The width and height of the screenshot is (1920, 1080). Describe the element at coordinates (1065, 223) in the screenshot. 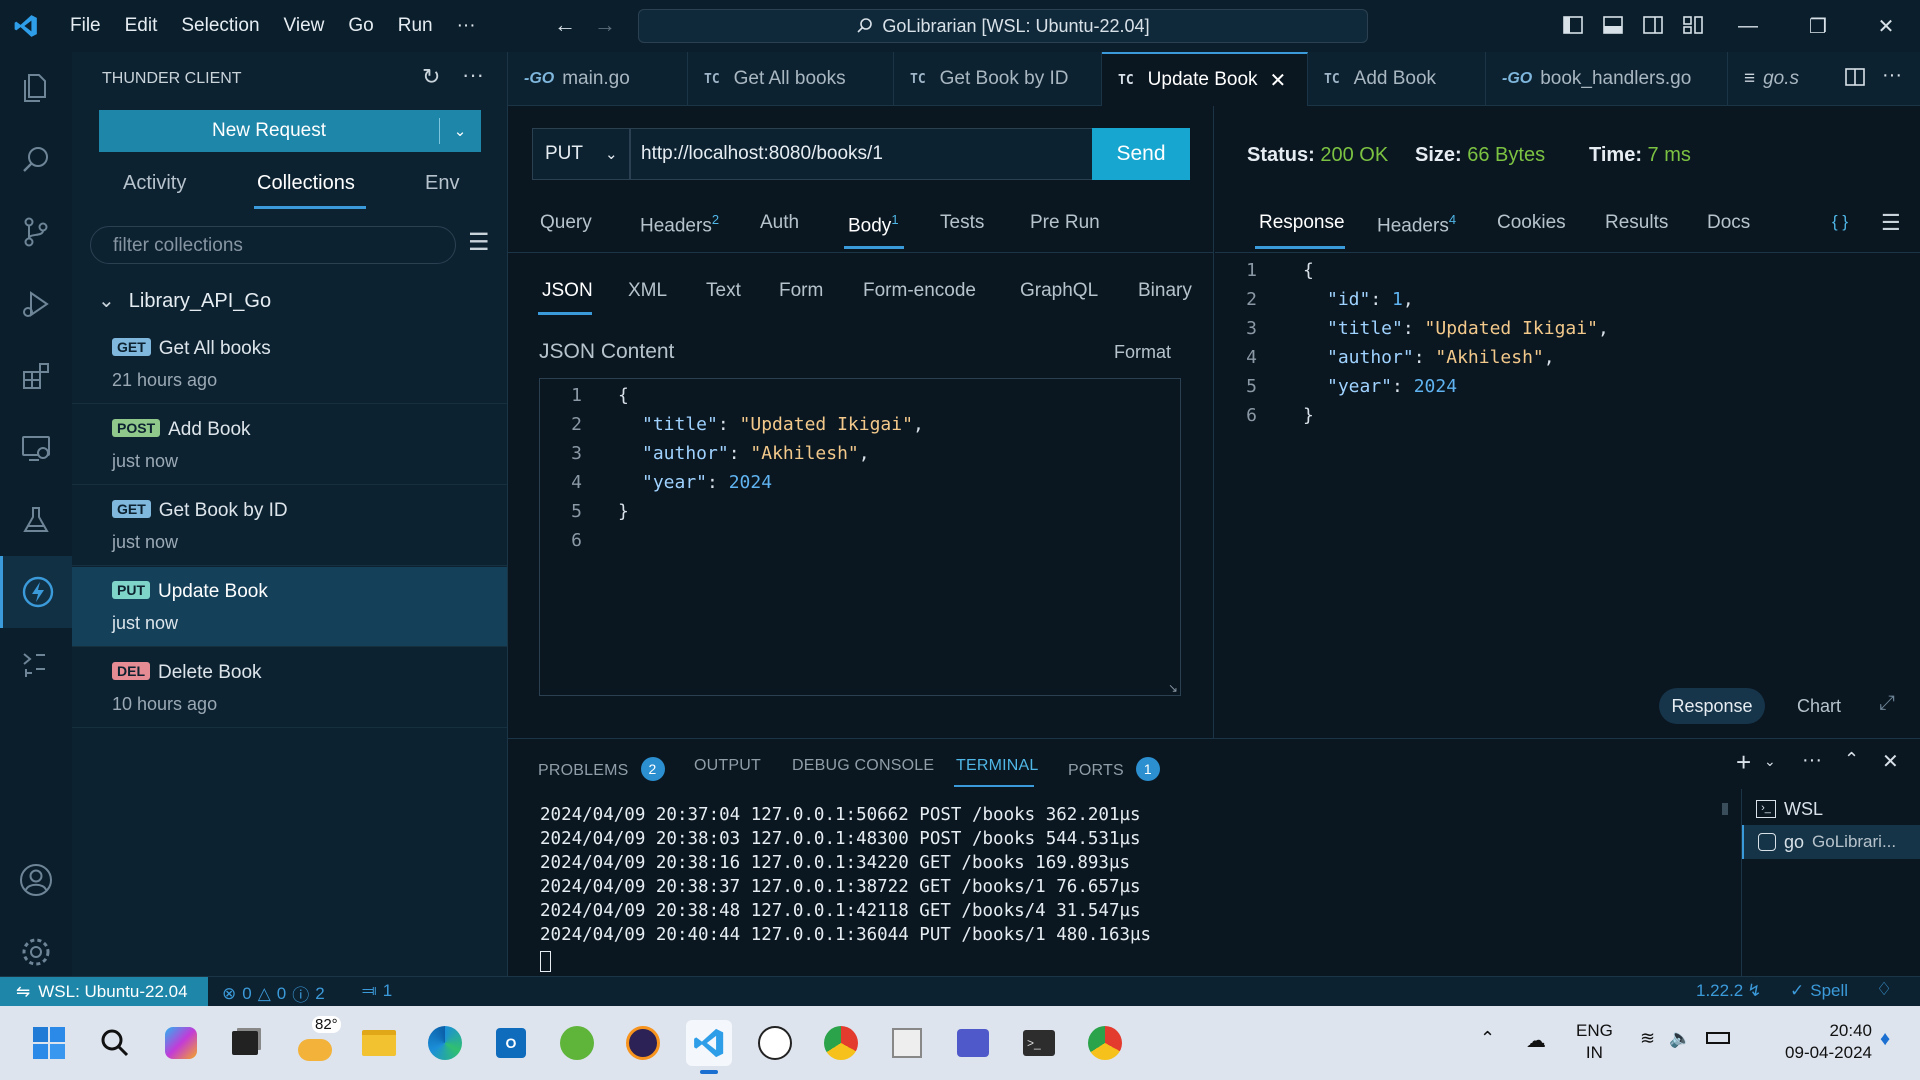

I see `tab-pre-run: Pre Run` at that location.